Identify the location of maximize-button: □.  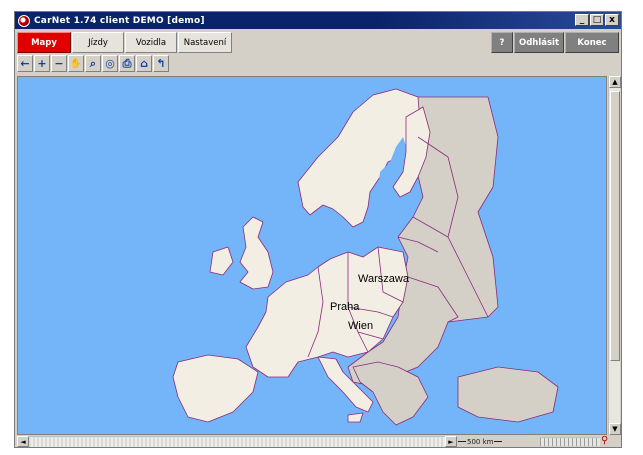
(597, 20).